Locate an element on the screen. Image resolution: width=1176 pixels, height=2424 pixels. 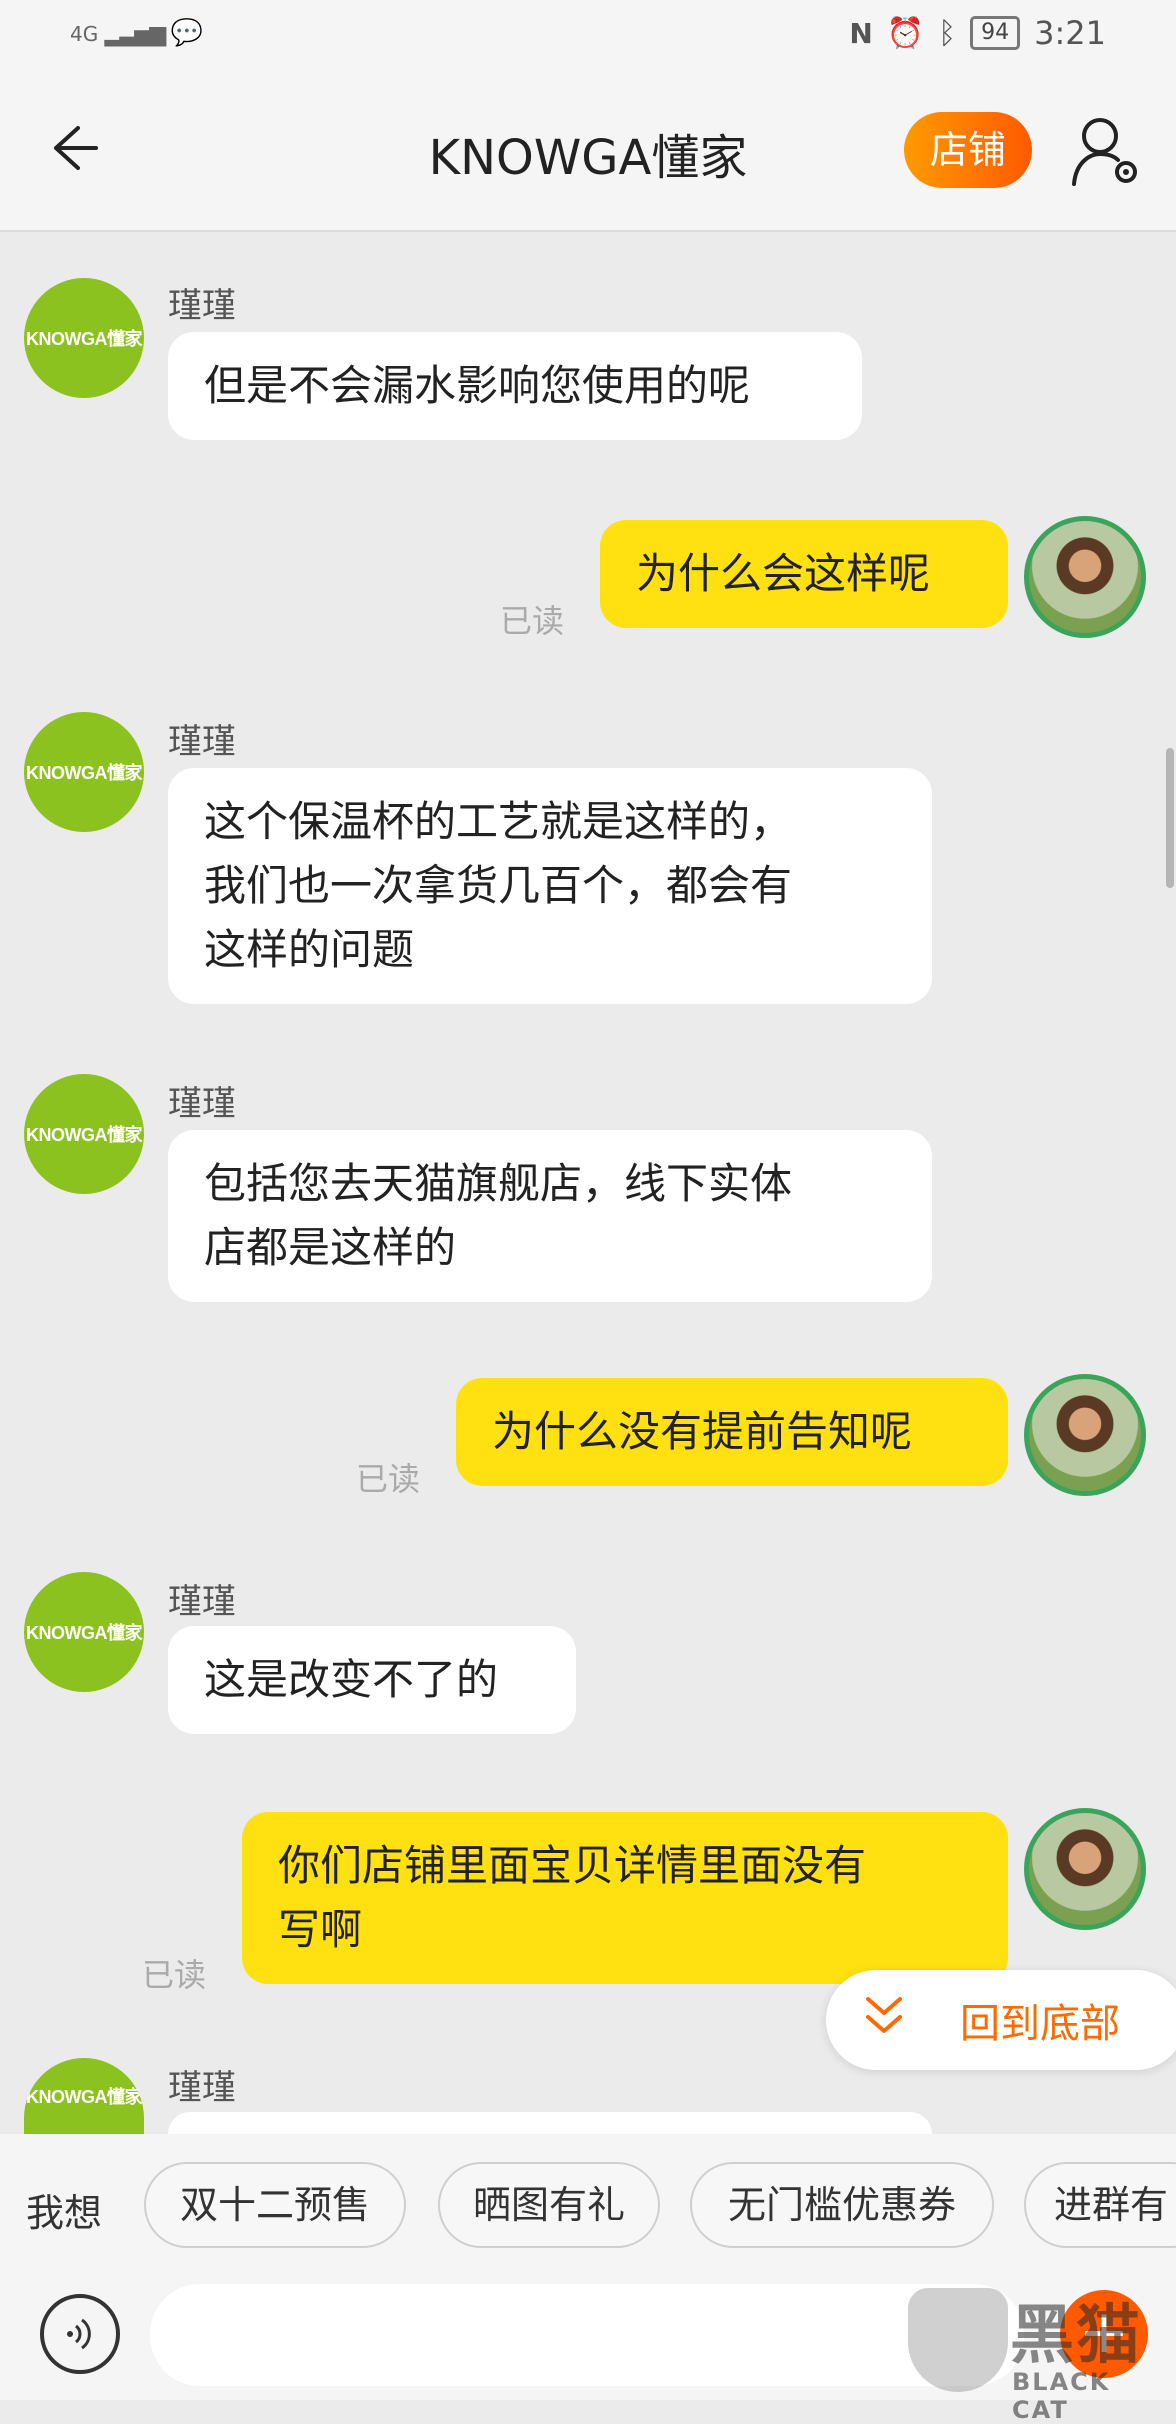
message-bubble-incoming: 但是不会漏水影响您使用的呢 is located at coordinates (515, 386).